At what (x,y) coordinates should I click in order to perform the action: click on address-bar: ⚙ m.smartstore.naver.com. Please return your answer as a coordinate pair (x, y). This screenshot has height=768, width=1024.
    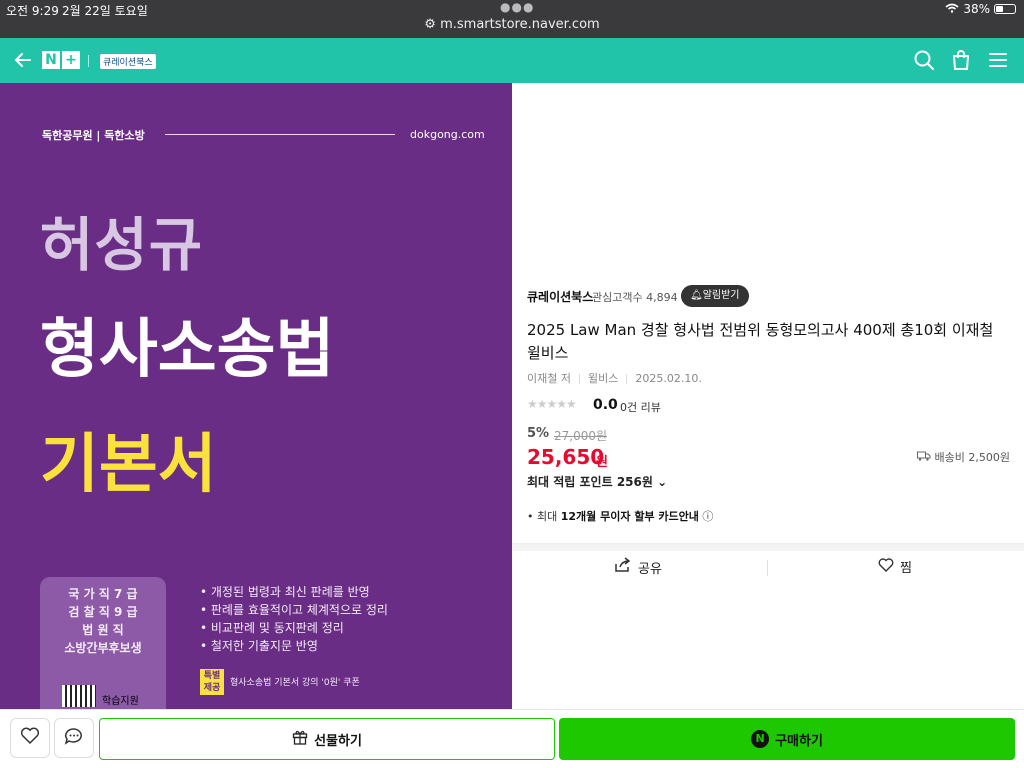
    Looking at the image, I should click on (512, 24).